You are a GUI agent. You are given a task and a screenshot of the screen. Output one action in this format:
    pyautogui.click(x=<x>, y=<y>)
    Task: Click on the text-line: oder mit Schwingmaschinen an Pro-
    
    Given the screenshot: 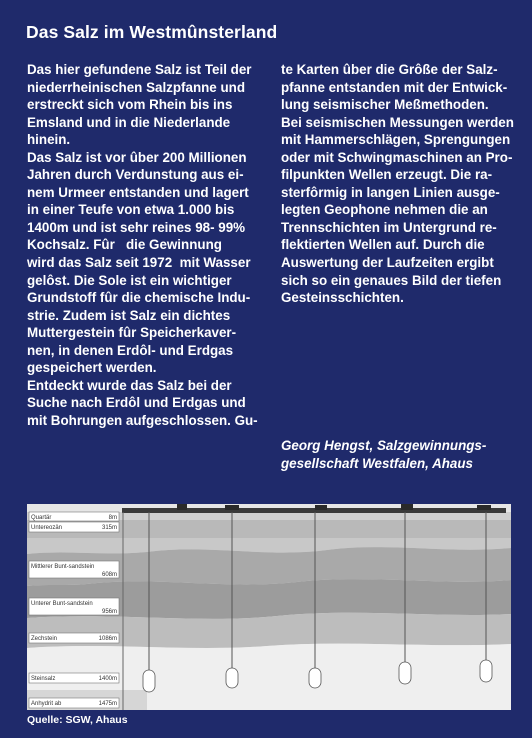 What is the action you would take?
    pyautogui.click(x=397, y=157)
    